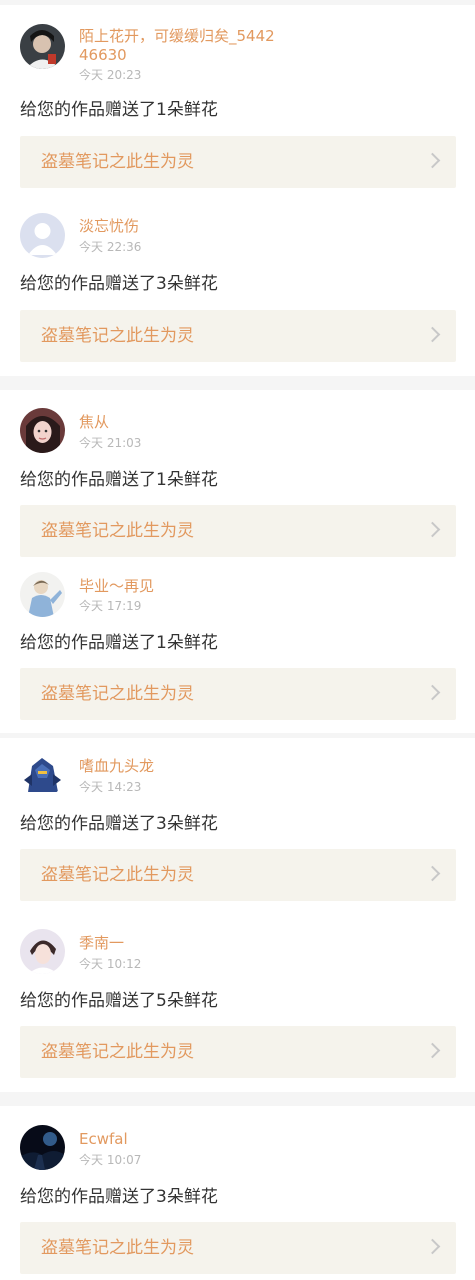 The width and height of the screenshot is (475, 1280). What do you see at coordinates (237, 1193) in the screenshot?
I see `notice-item: Ecwfal 今天 10:07 给您的作品赠送了3朵鲜花 盗墓笔记之此生为灵` at bounding box center [237, 1193].